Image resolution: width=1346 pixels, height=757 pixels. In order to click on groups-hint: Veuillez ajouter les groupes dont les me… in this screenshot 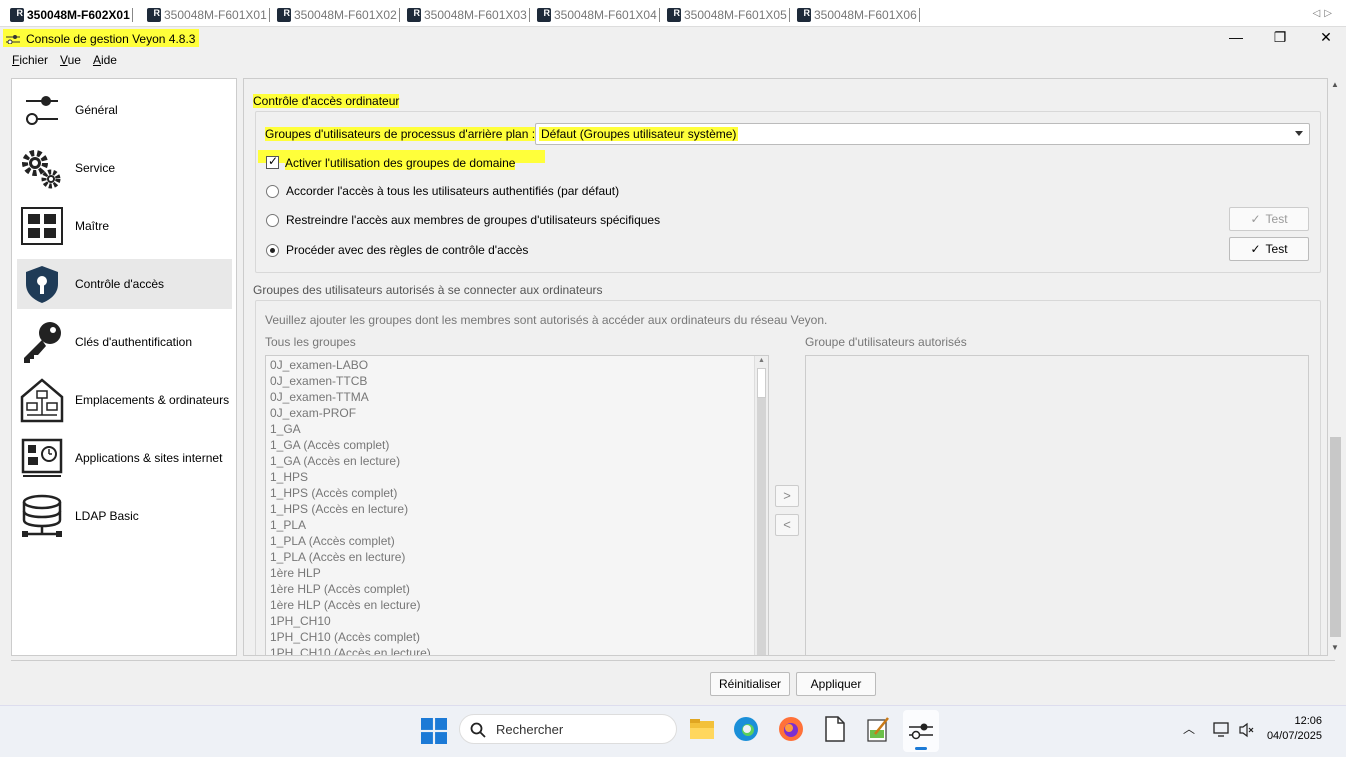, I will do `click(546, 320)`.